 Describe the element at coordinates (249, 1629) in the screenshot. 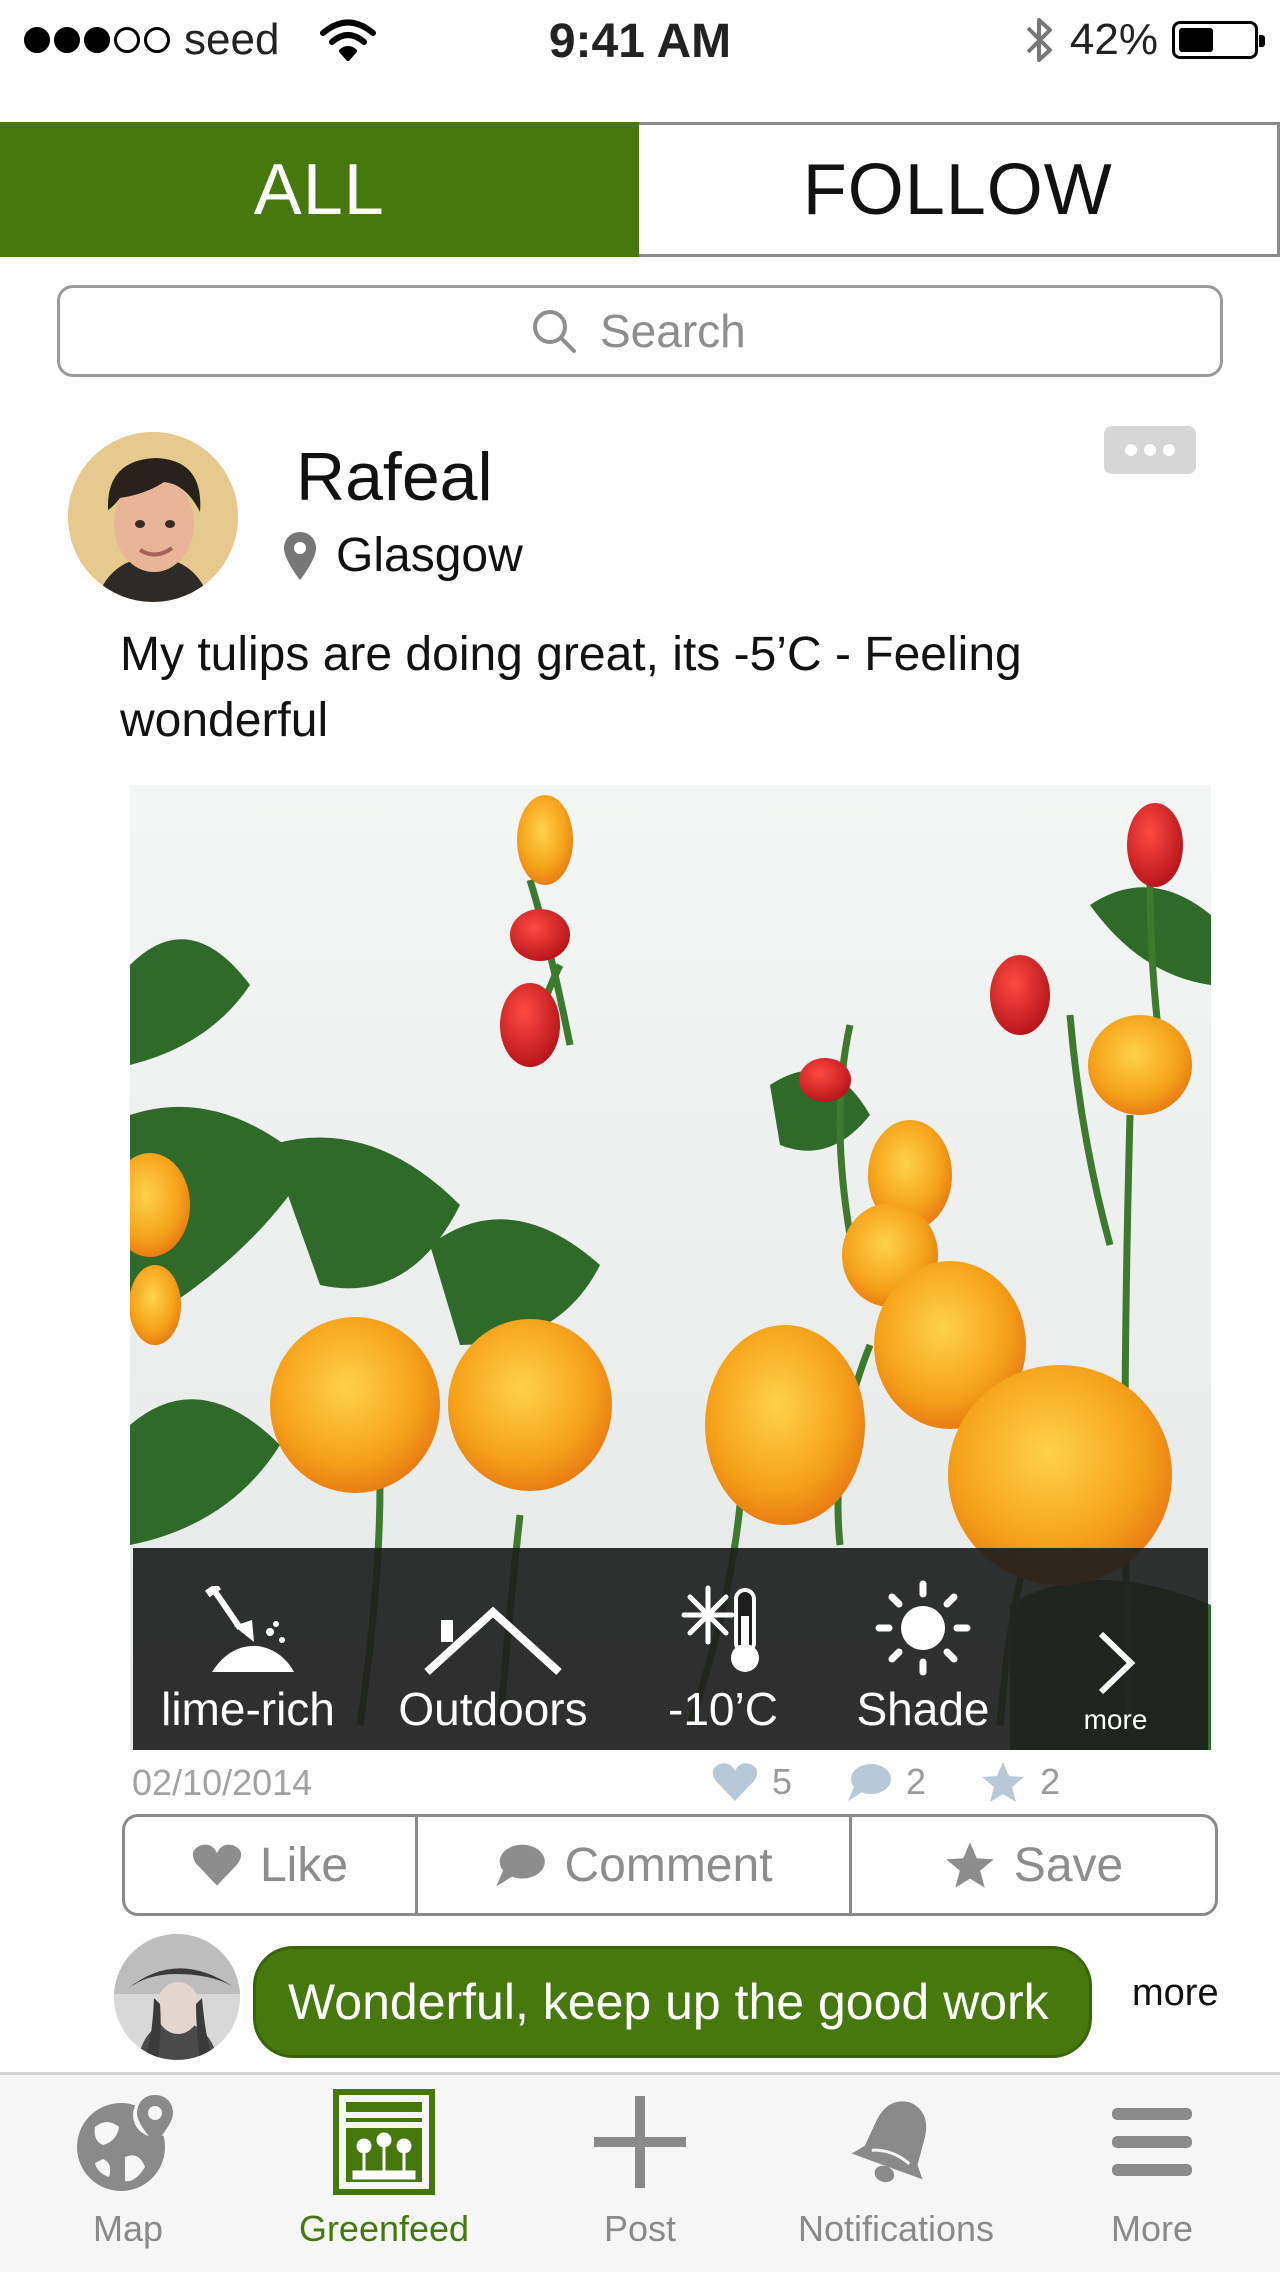

I see `soil-shovel-icon` at that location.